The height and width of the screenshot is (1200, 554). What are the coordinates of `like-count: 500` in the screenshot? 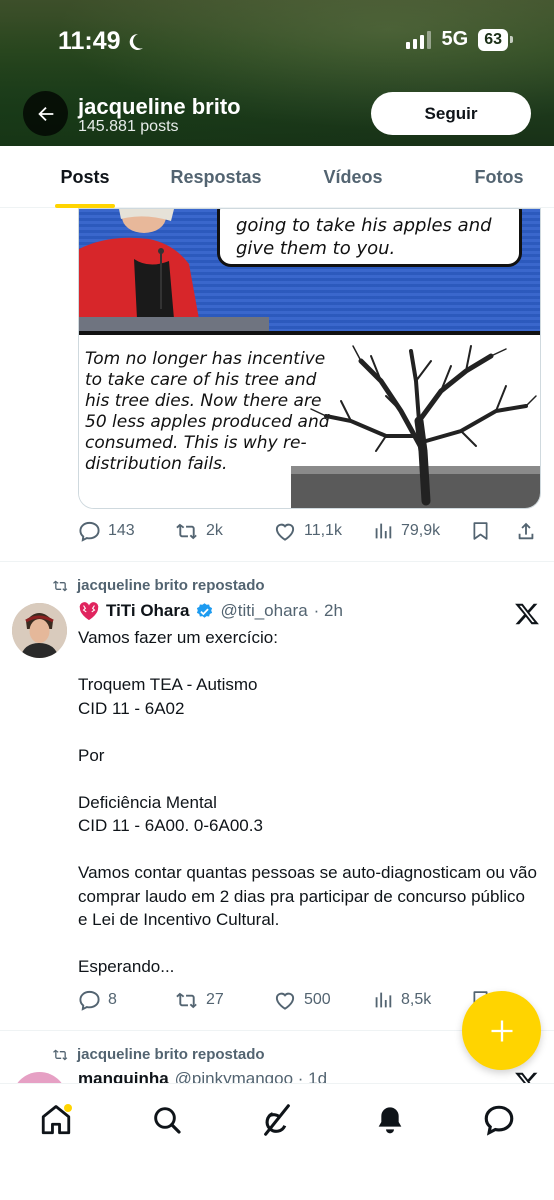 It's located at (317, 999).